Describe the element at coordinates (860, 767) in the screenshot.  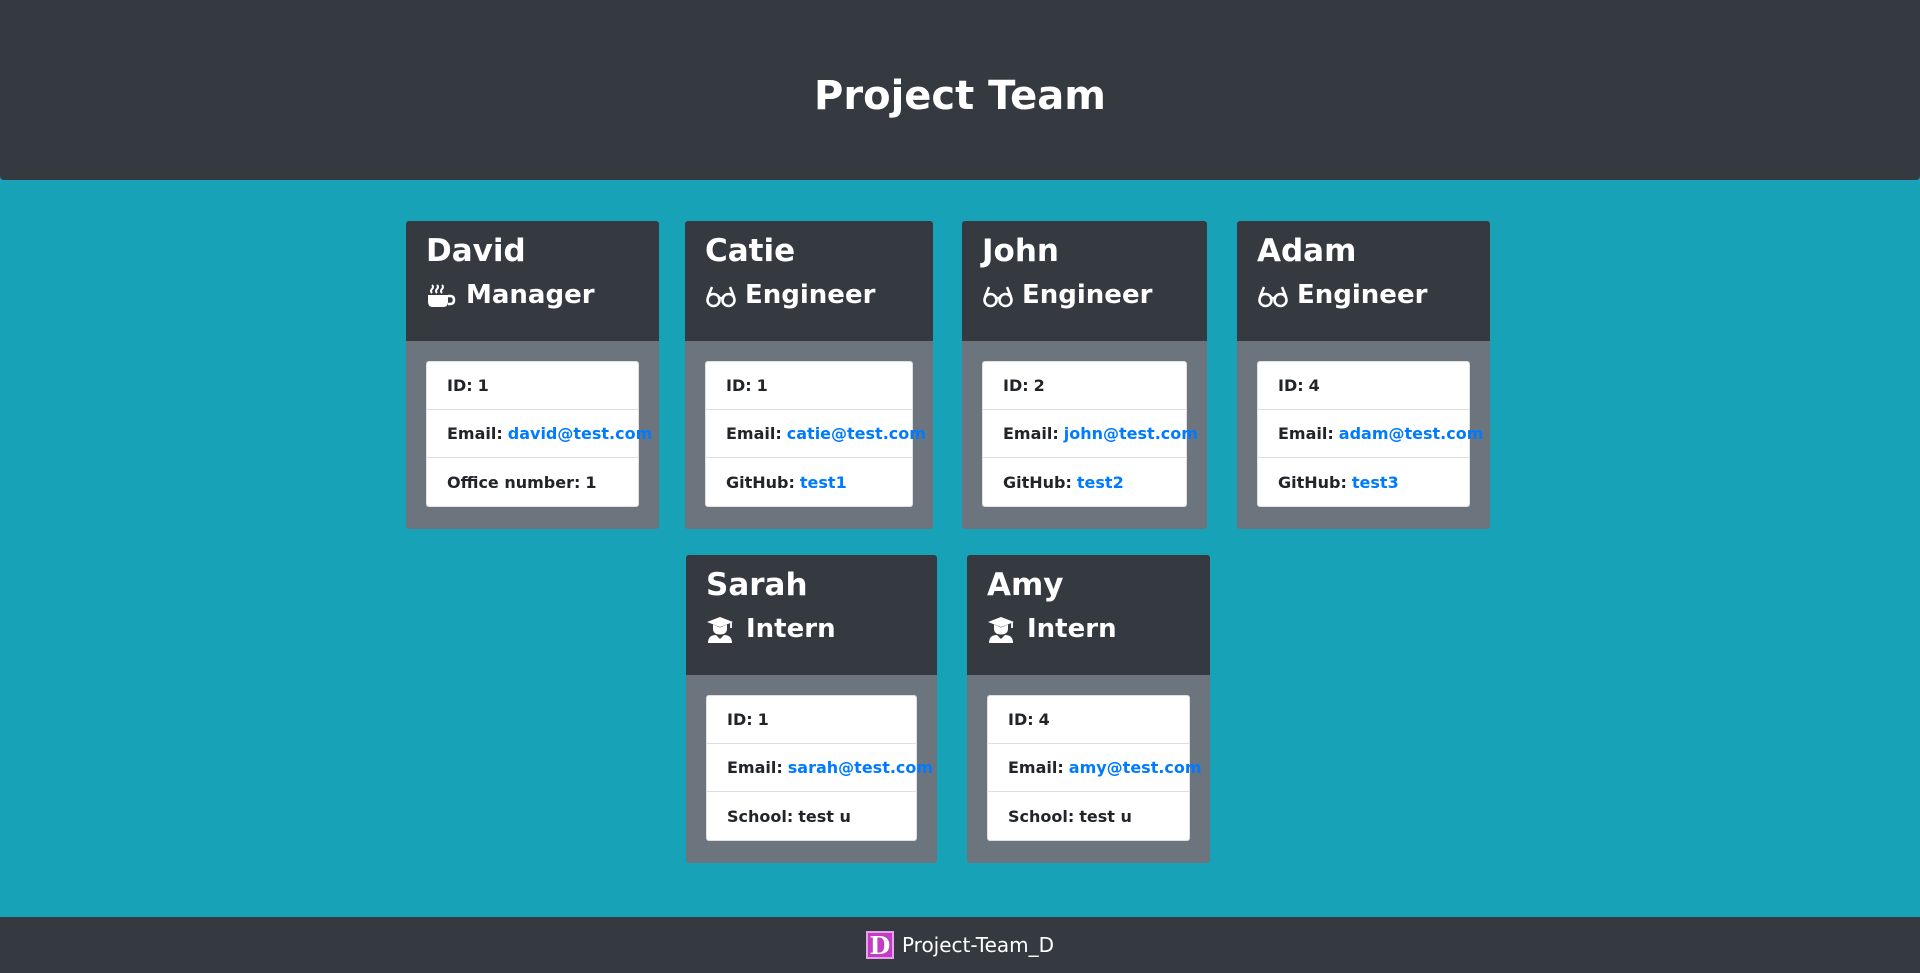
I see `email-link: sarah@test.com` at that location.